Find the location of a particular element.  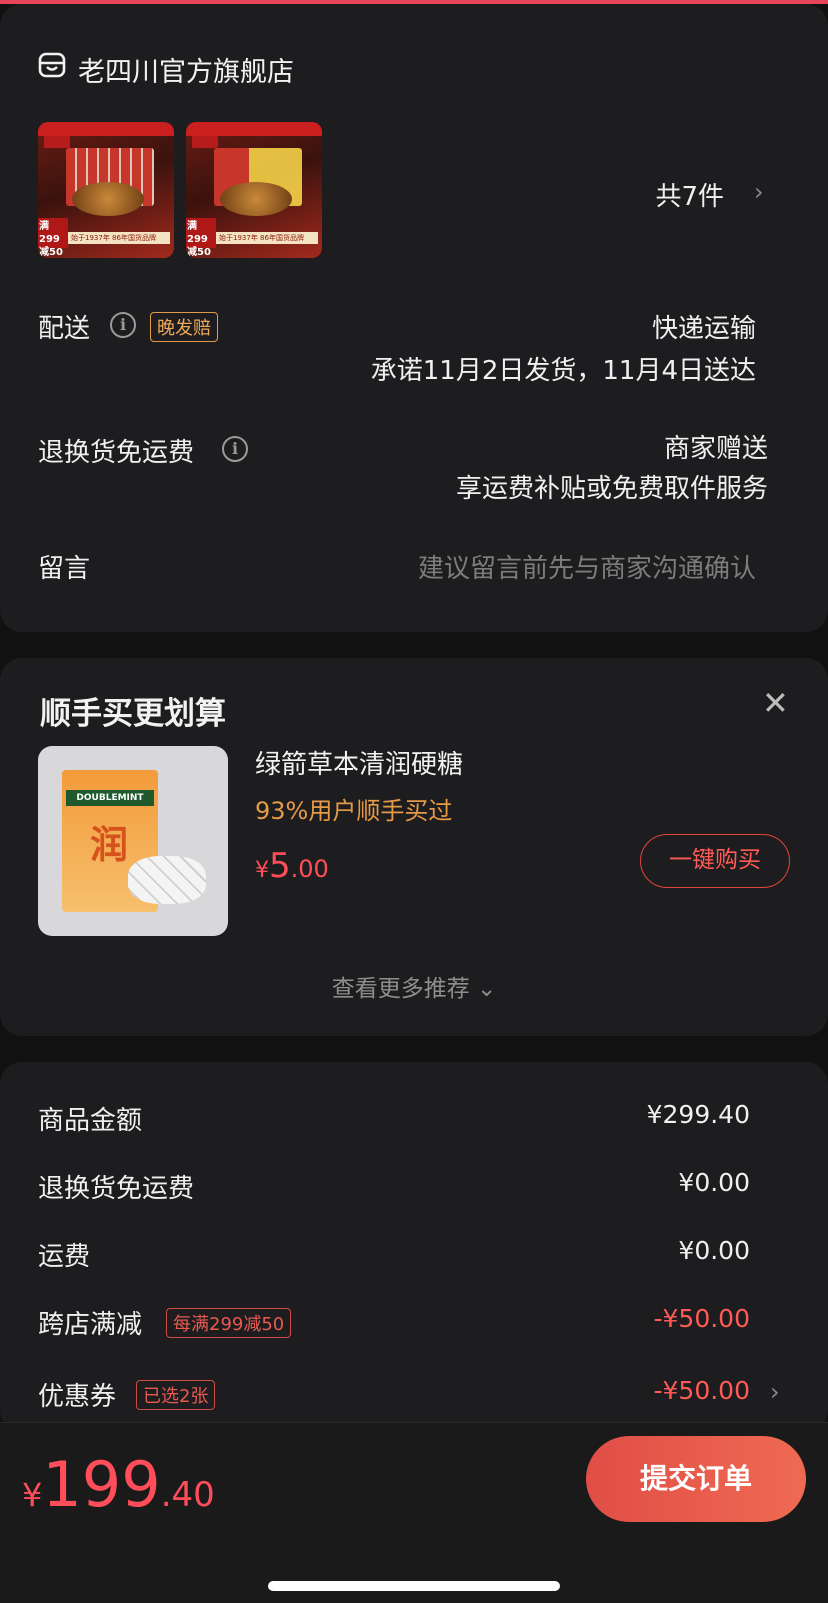

message-label: 留言 is located at coordinates (64, 569).